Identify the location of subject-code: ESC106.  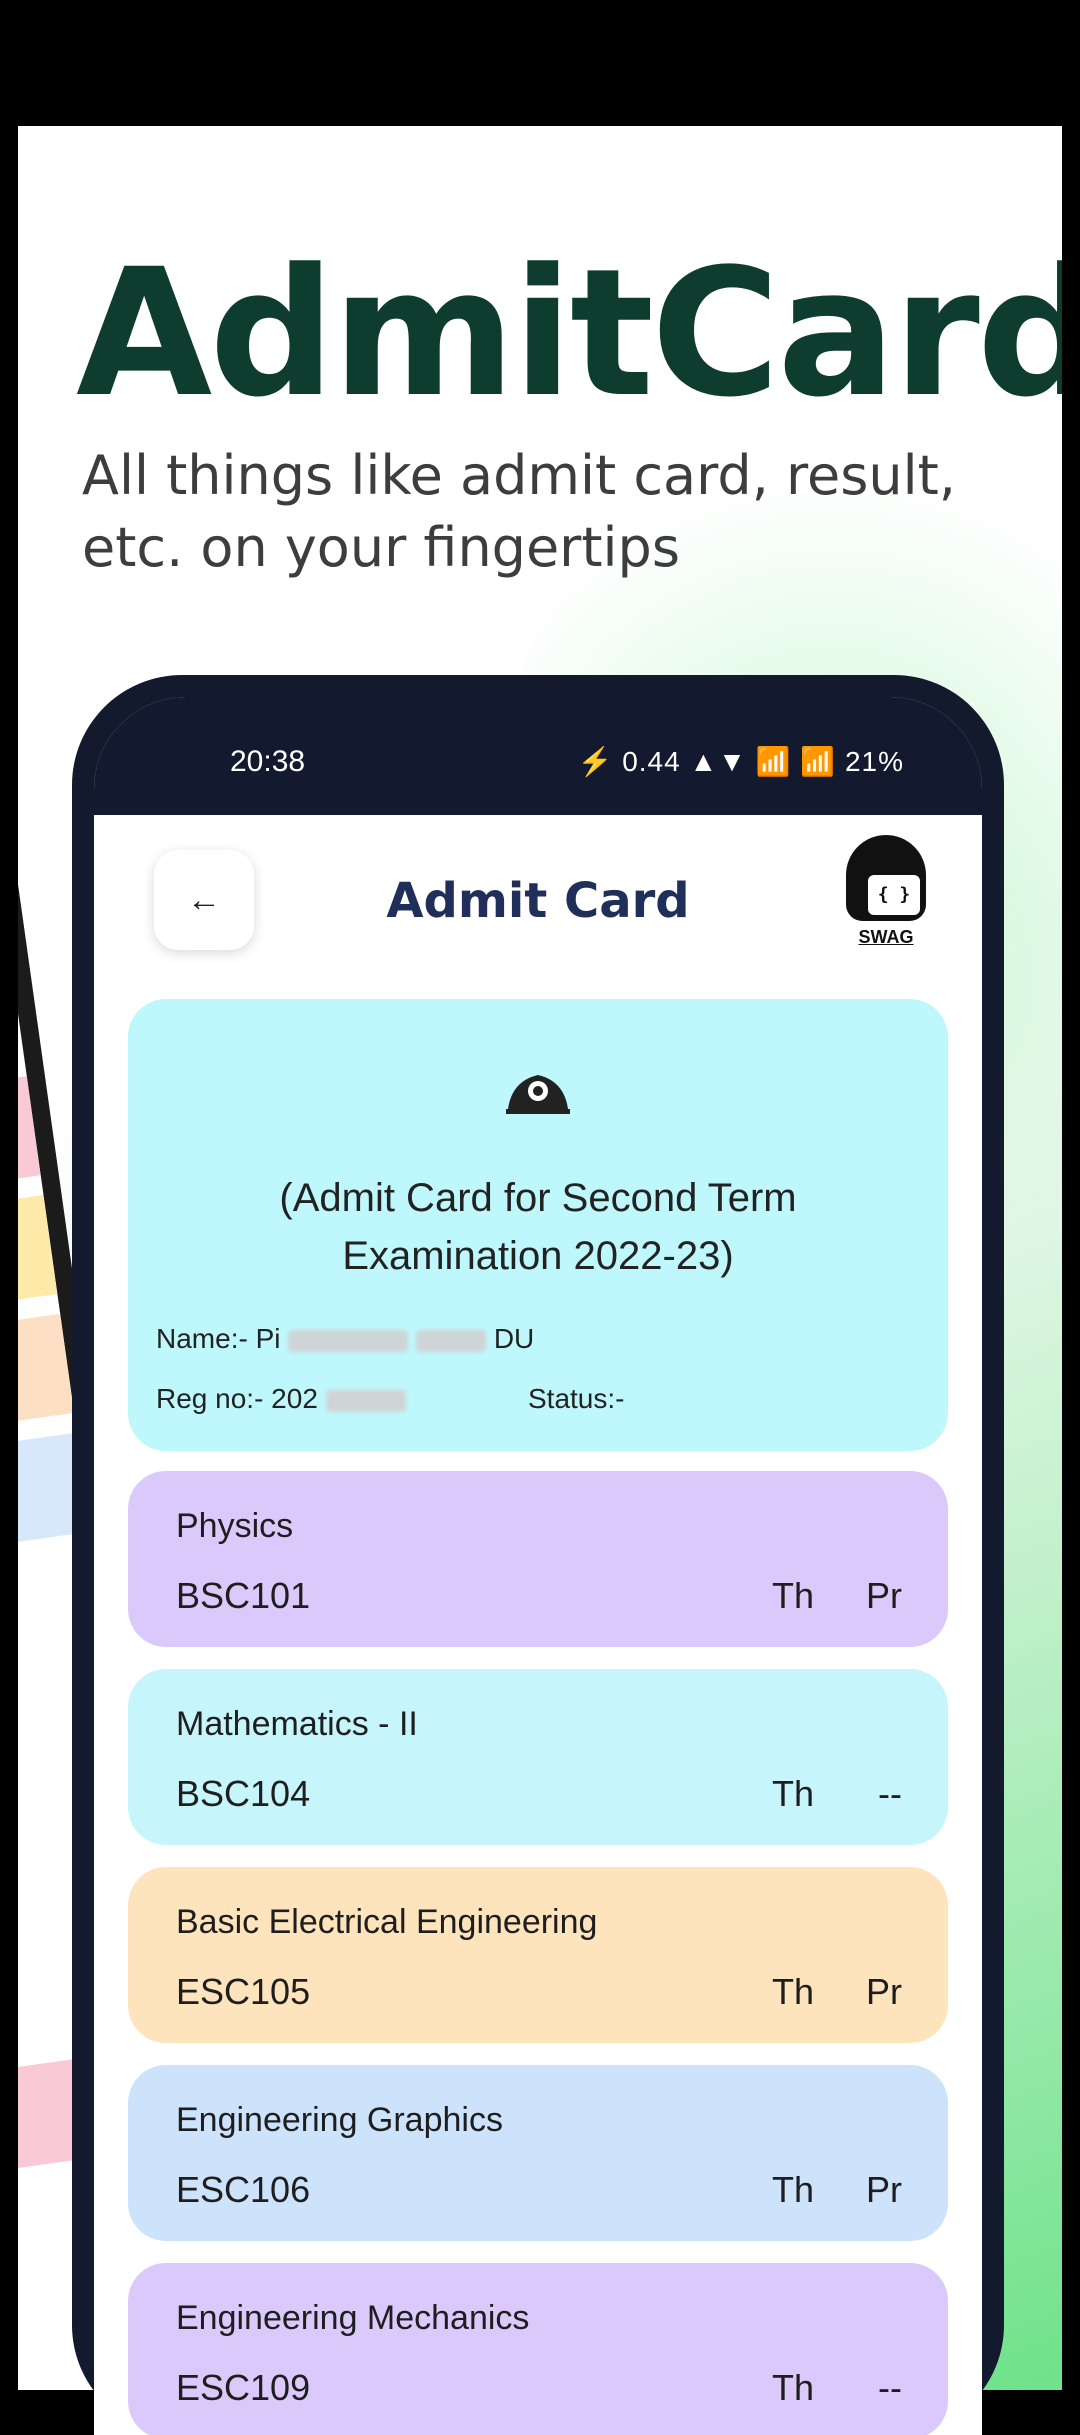
(243, 2189).